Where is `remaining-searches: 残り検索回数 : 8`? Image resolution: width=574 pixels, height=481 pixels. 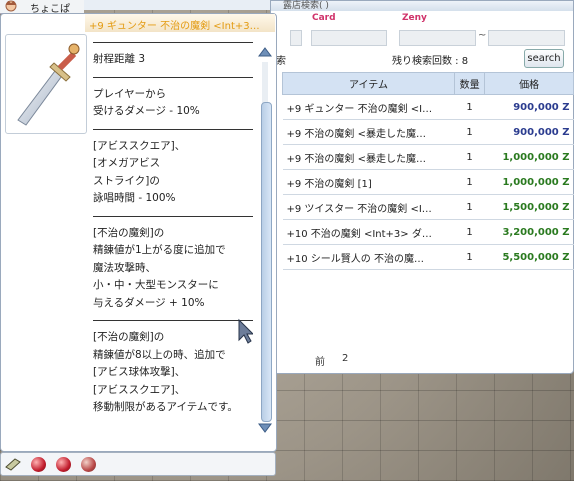 remaining-searches: 残り検索回数 : 8 is located at coordinates (430, 61).